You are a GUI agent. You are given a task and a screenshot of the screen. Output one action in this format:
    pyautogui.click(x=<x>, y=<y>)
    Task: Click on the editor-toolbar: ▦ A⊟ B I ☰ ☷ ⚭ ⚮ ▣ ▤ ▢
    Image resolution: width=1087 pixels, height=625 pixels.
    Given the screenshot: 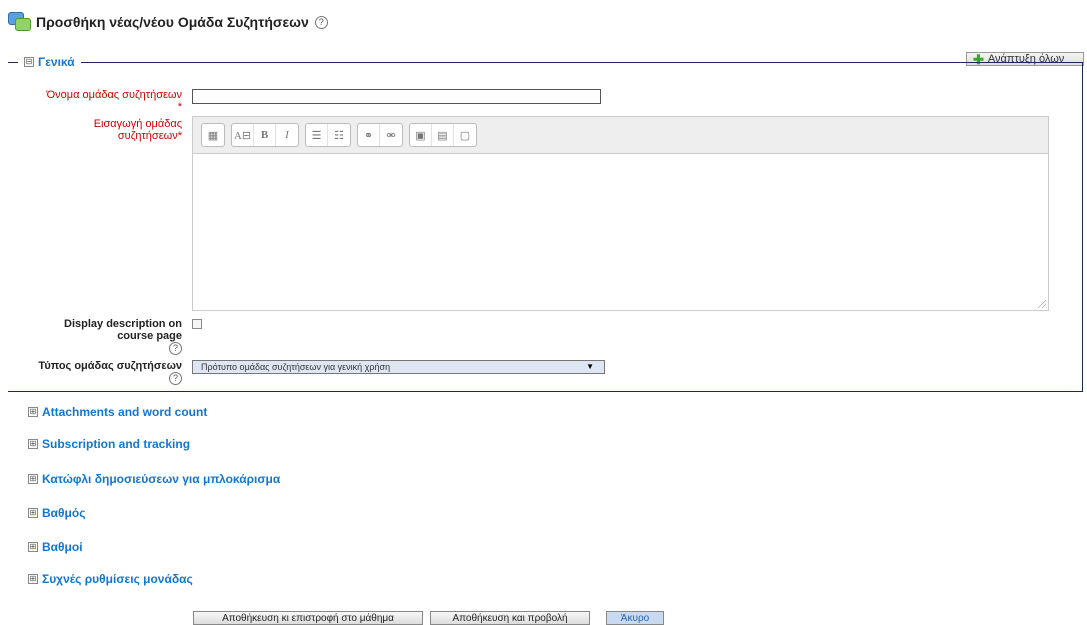 What is the action you would take?
    pyautogui.click(x=620, y=135)
    